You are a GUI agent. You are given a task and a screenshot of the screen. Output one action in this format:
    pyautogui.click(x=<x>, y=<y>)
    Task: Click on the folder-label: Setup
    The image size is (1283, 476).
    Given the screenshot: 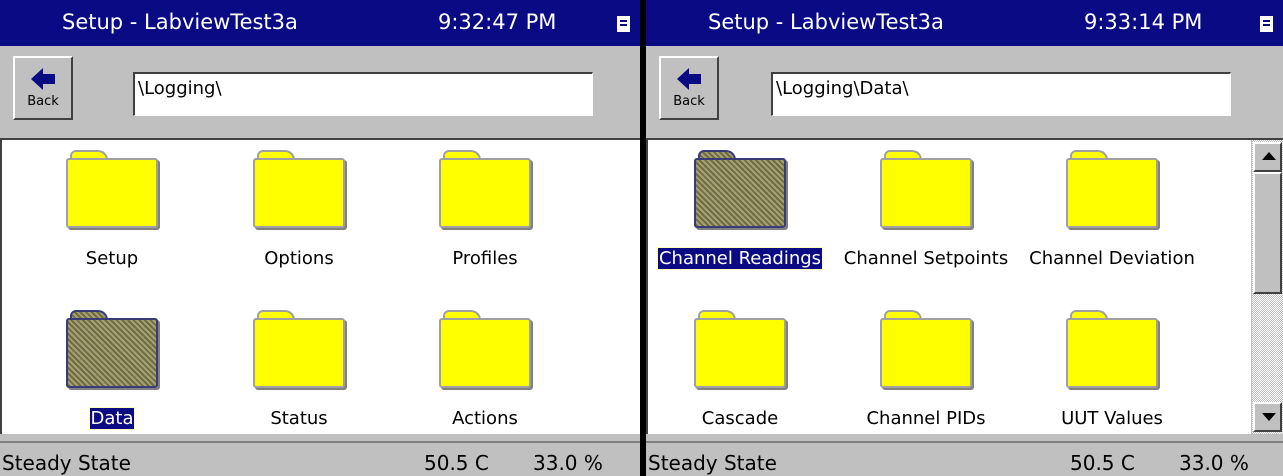 What is the action you would take?
    pyautogui.click(x=112, y=258)
    